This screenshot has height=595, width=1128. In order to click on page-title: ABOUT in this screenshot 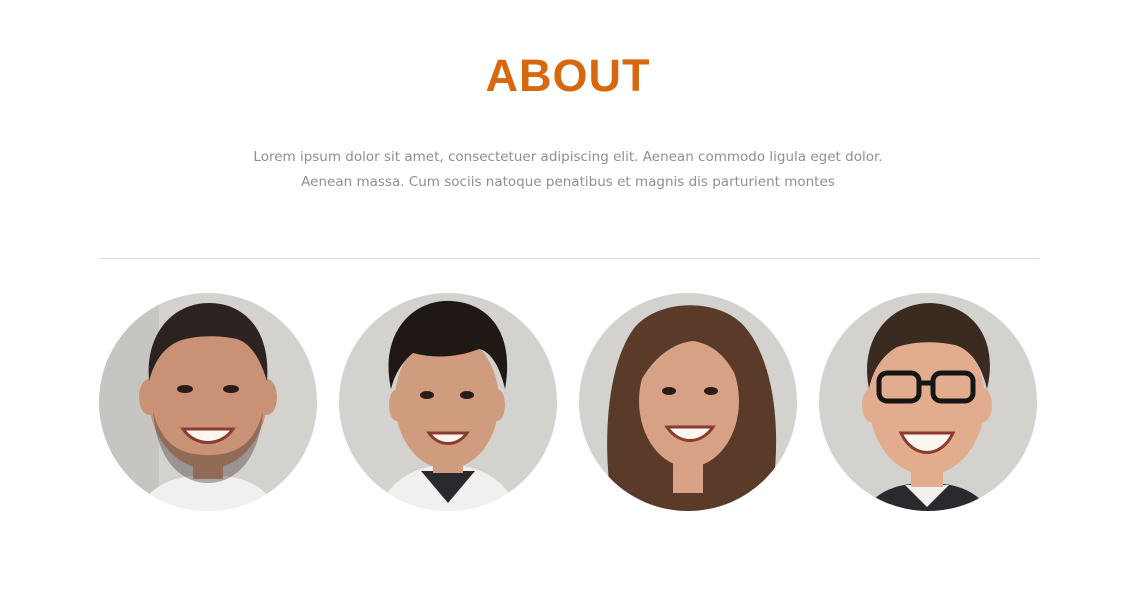, I will do `click(568, 75)`.